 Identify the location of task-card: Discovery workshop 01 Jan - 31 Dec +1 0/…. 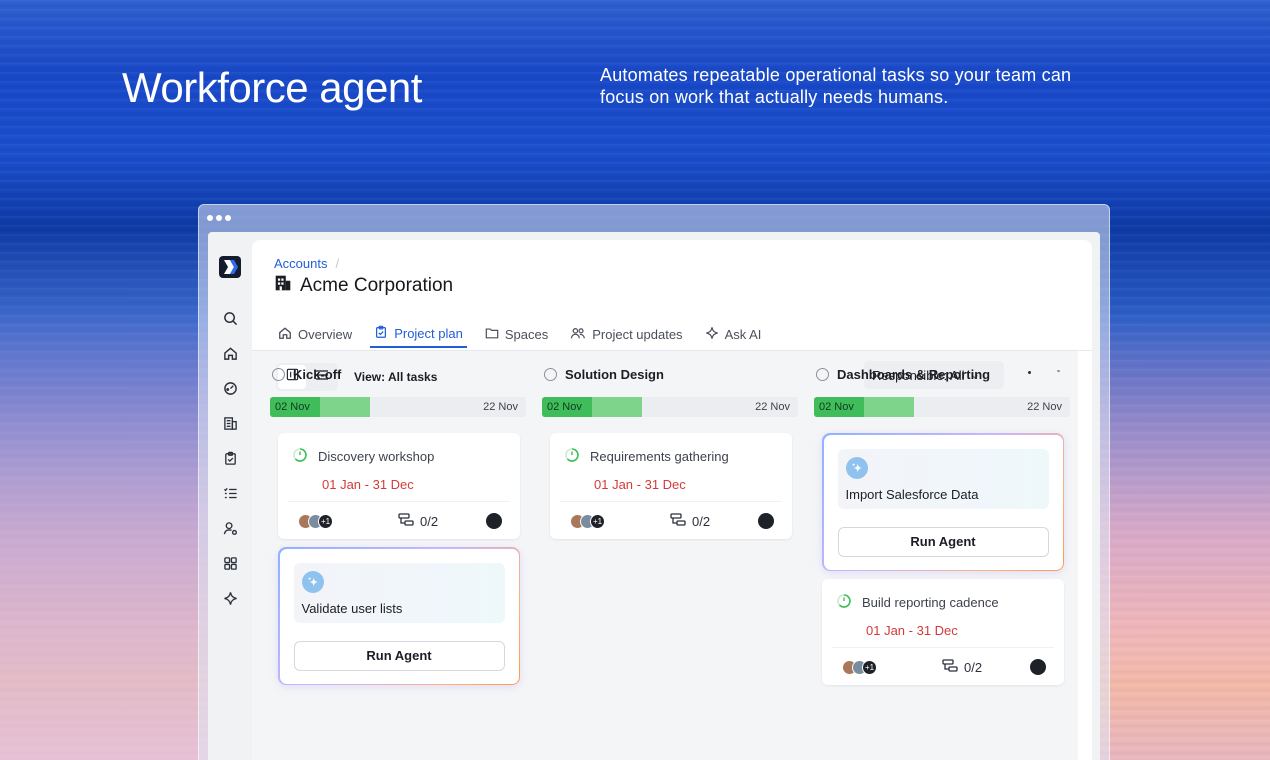
(399, 486).